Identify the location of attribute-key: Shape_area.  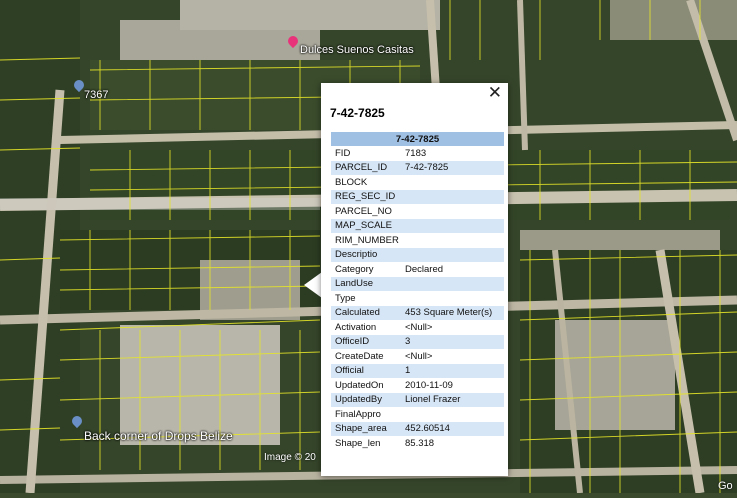
(366, 428).